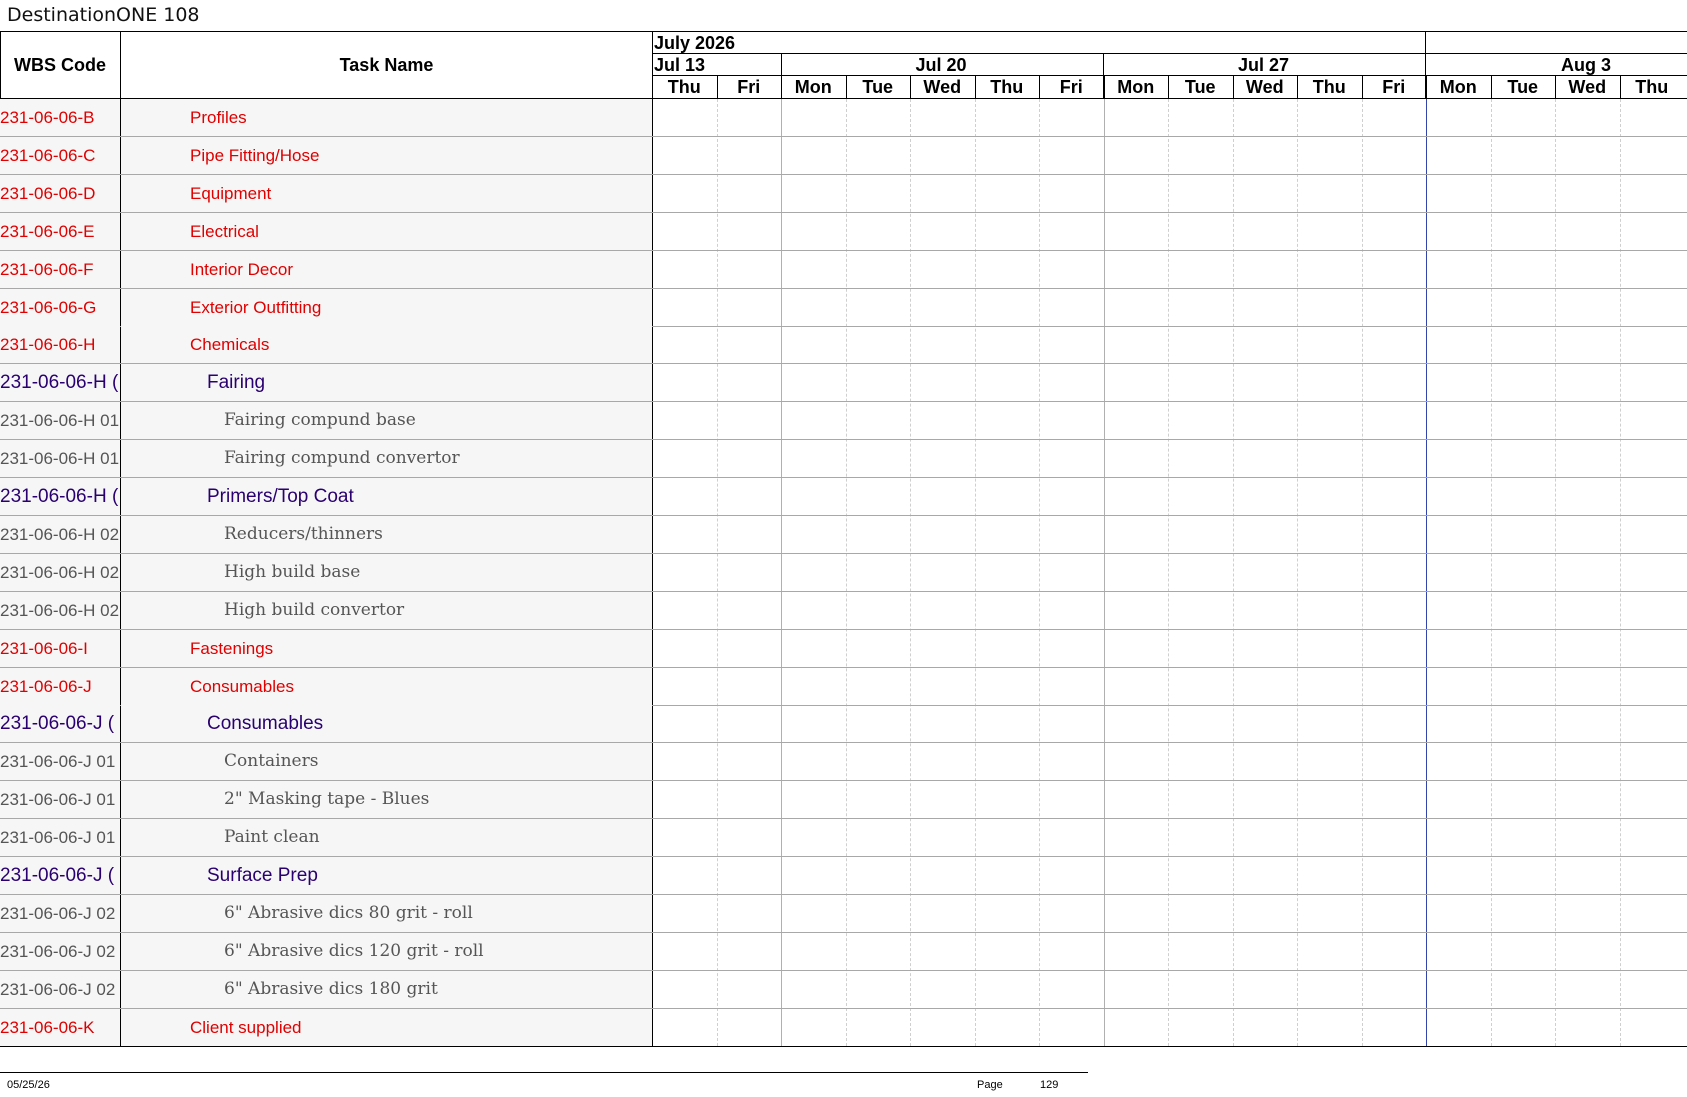 Image resolution: width=1687 pixels, height=1097 pixels. Describe the element at coordinates (843, 800) in the screenshot. I see `table-row: 231-06-06-J 01 2" Masking tape - Blues` at that location.